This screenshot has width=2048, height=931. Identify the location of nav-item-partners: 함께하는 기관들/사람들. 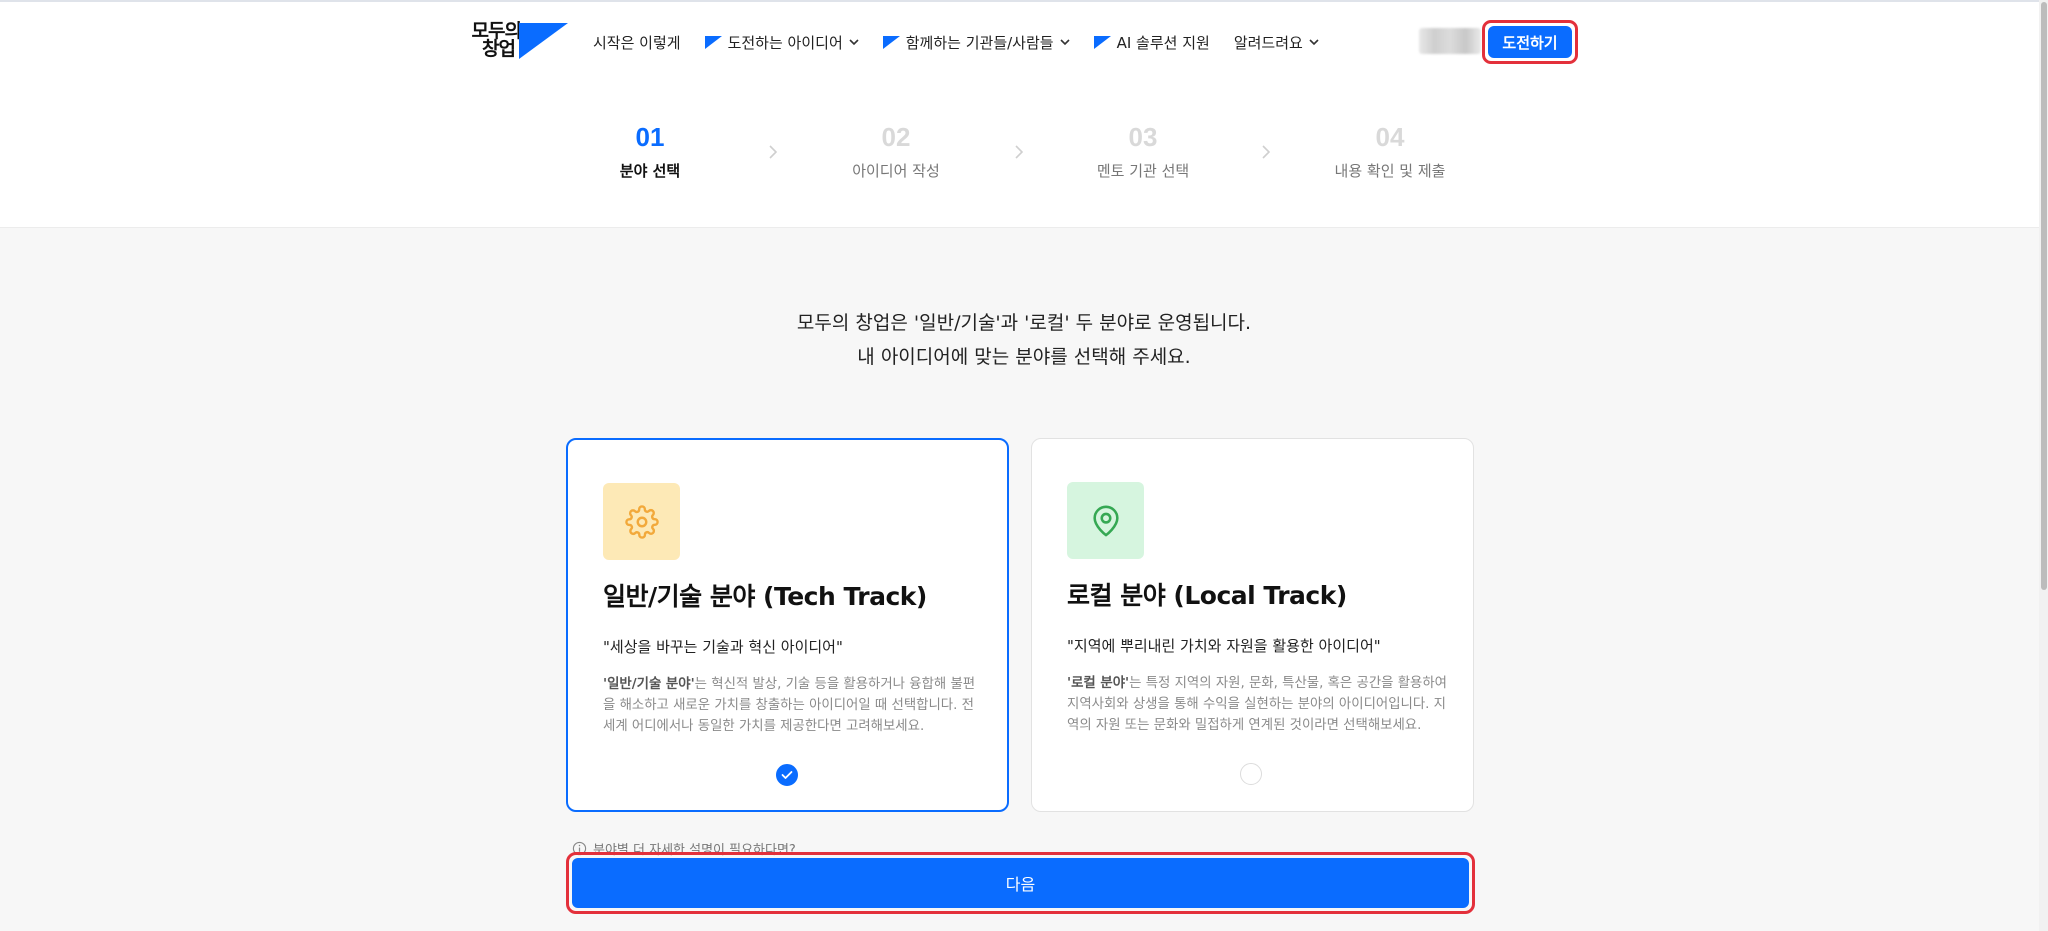
(976, 42).